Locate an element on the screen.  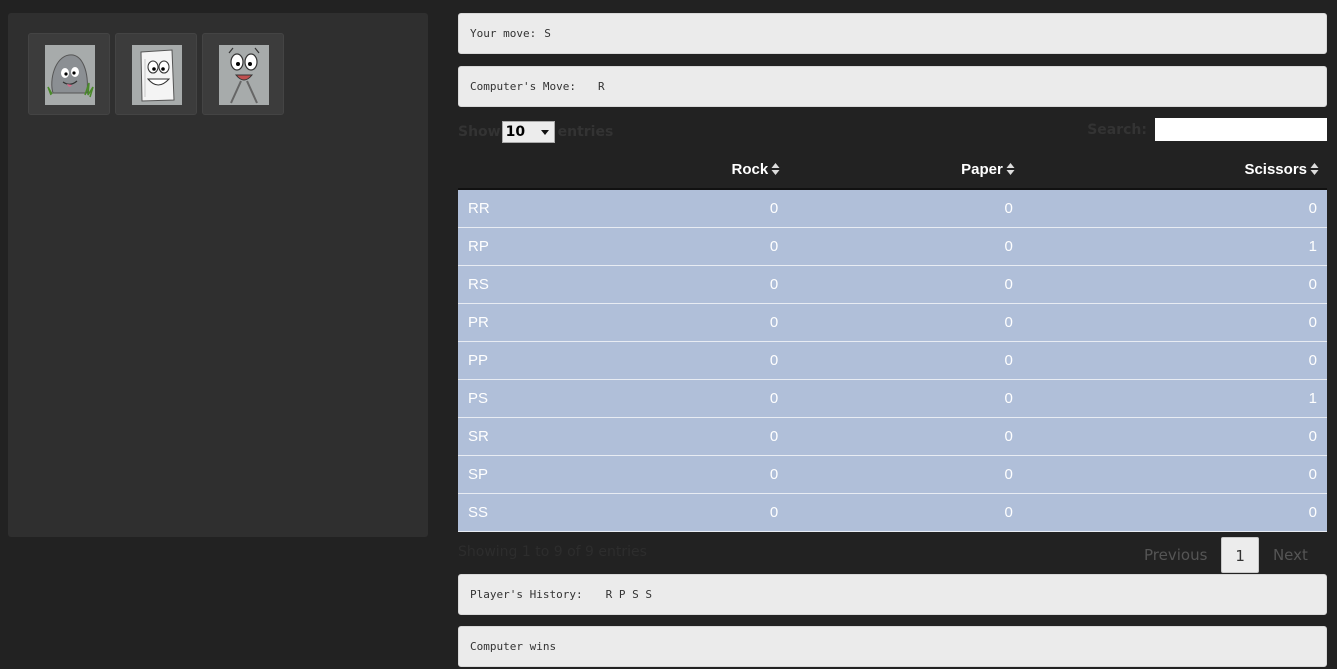
table-row: SS 0 0 0 is located at coordinates (892, 512).